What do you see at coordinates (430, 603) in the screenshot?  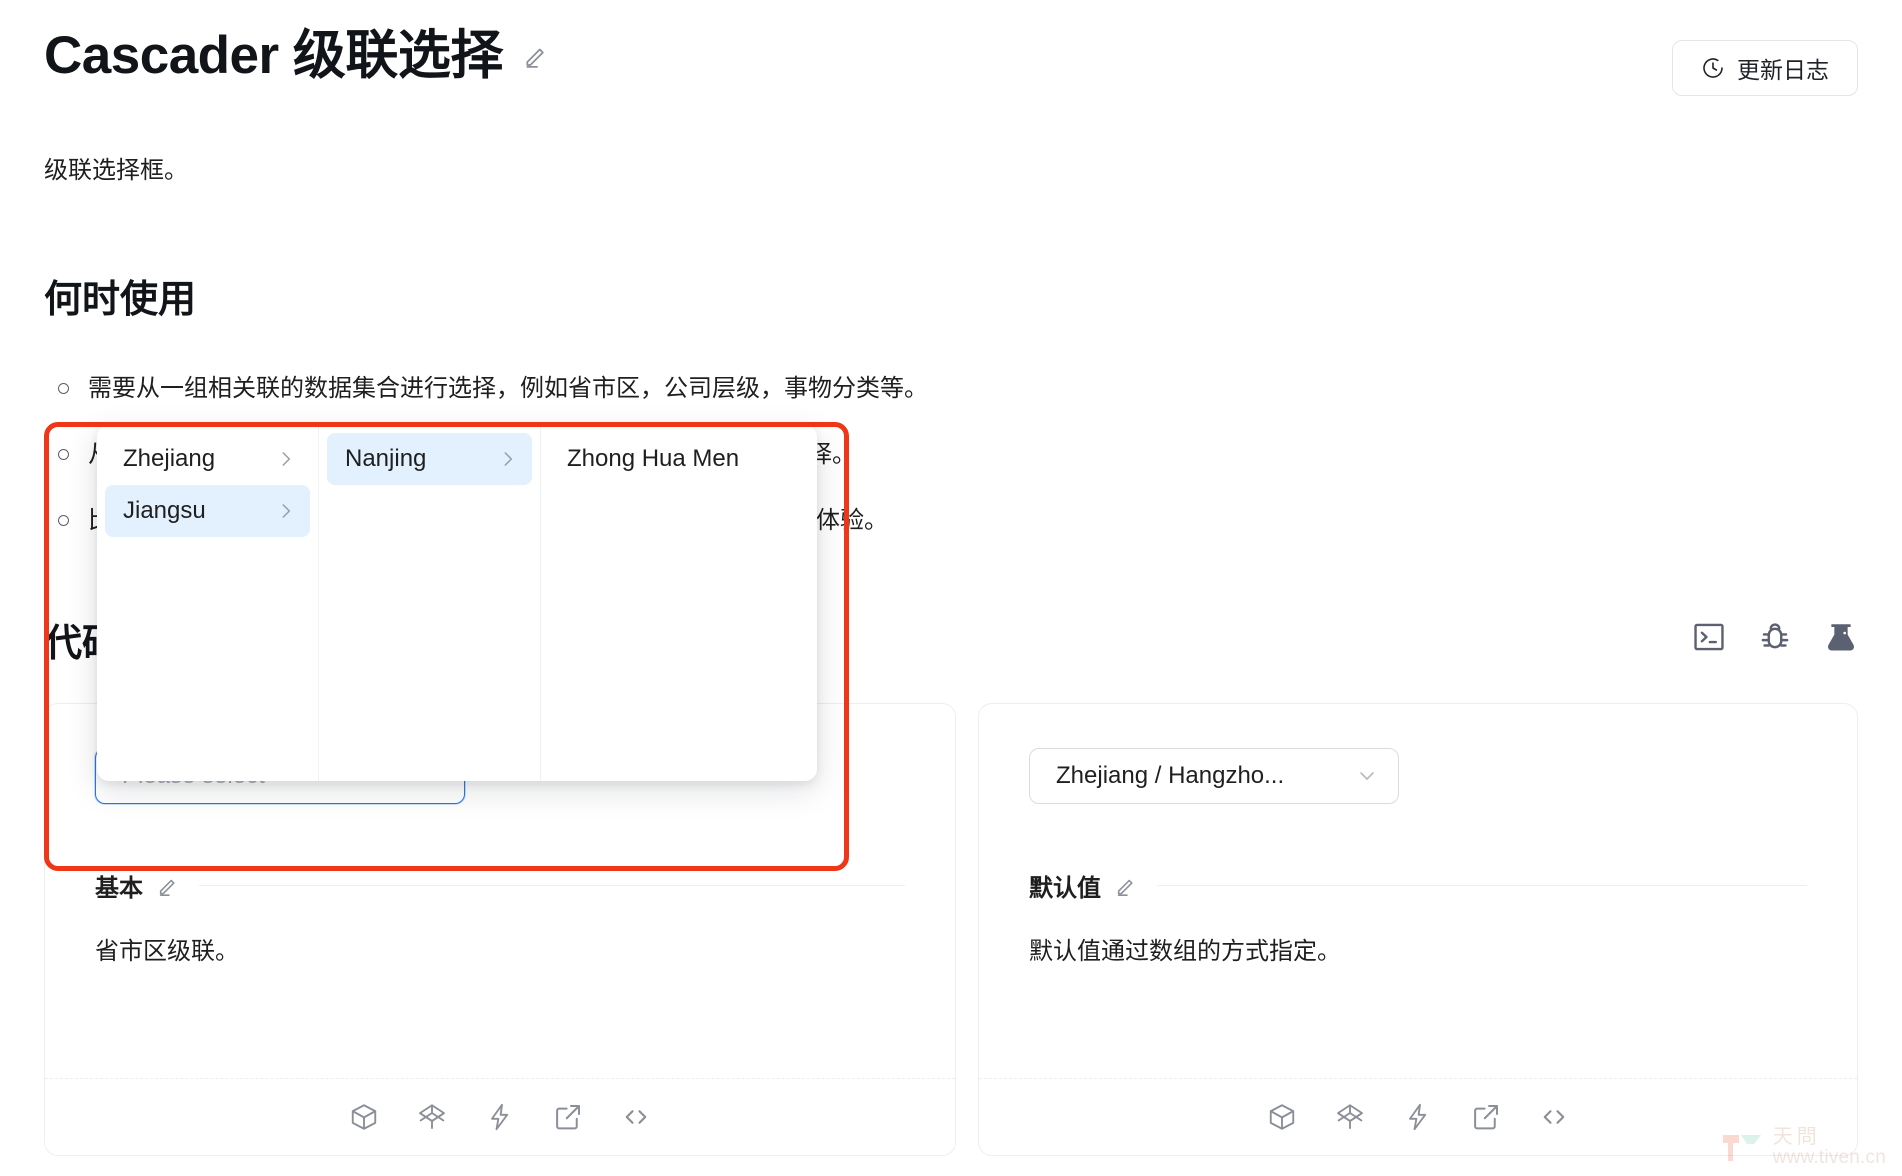 I see `cascader-column-city: Nanjing` at bounding box center [430, 603].